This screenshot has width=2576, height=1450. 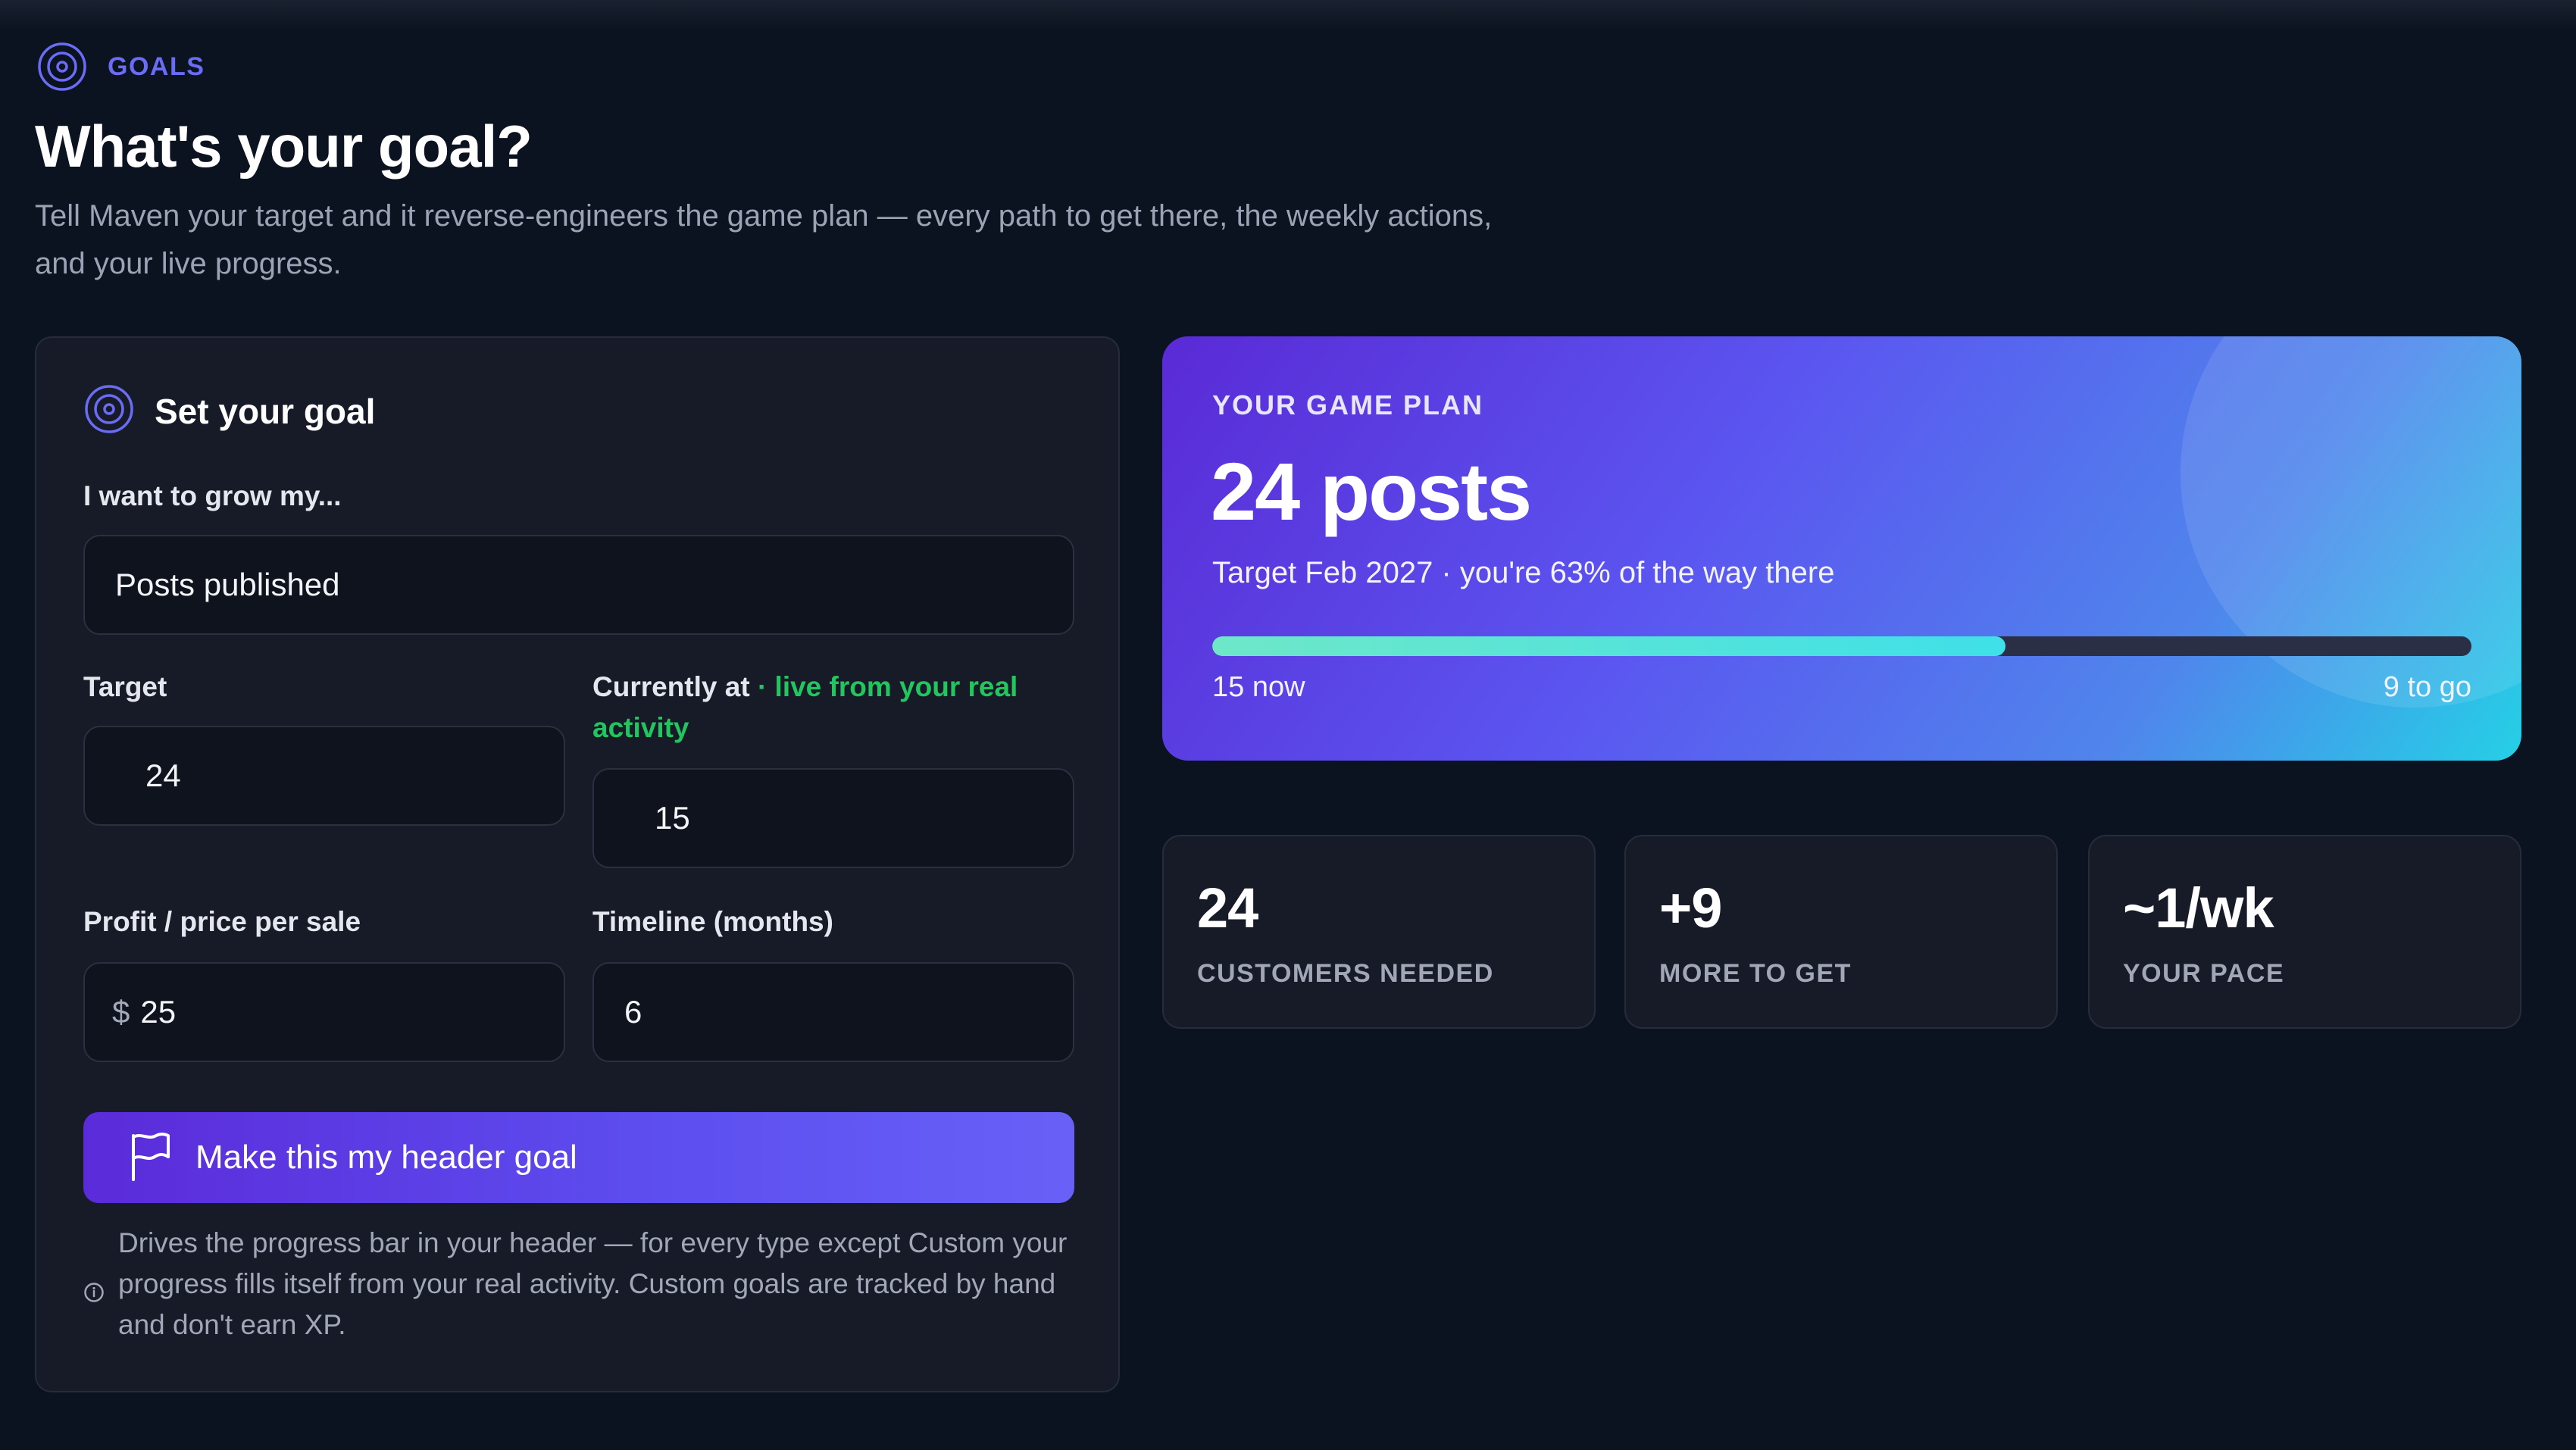 What do you see at coordinates (1379, 932) in the screenshot?
I see `stat-card-customers-needed: 24 CUSTOMERS NEEDED` at bounding box center [1379, 932].